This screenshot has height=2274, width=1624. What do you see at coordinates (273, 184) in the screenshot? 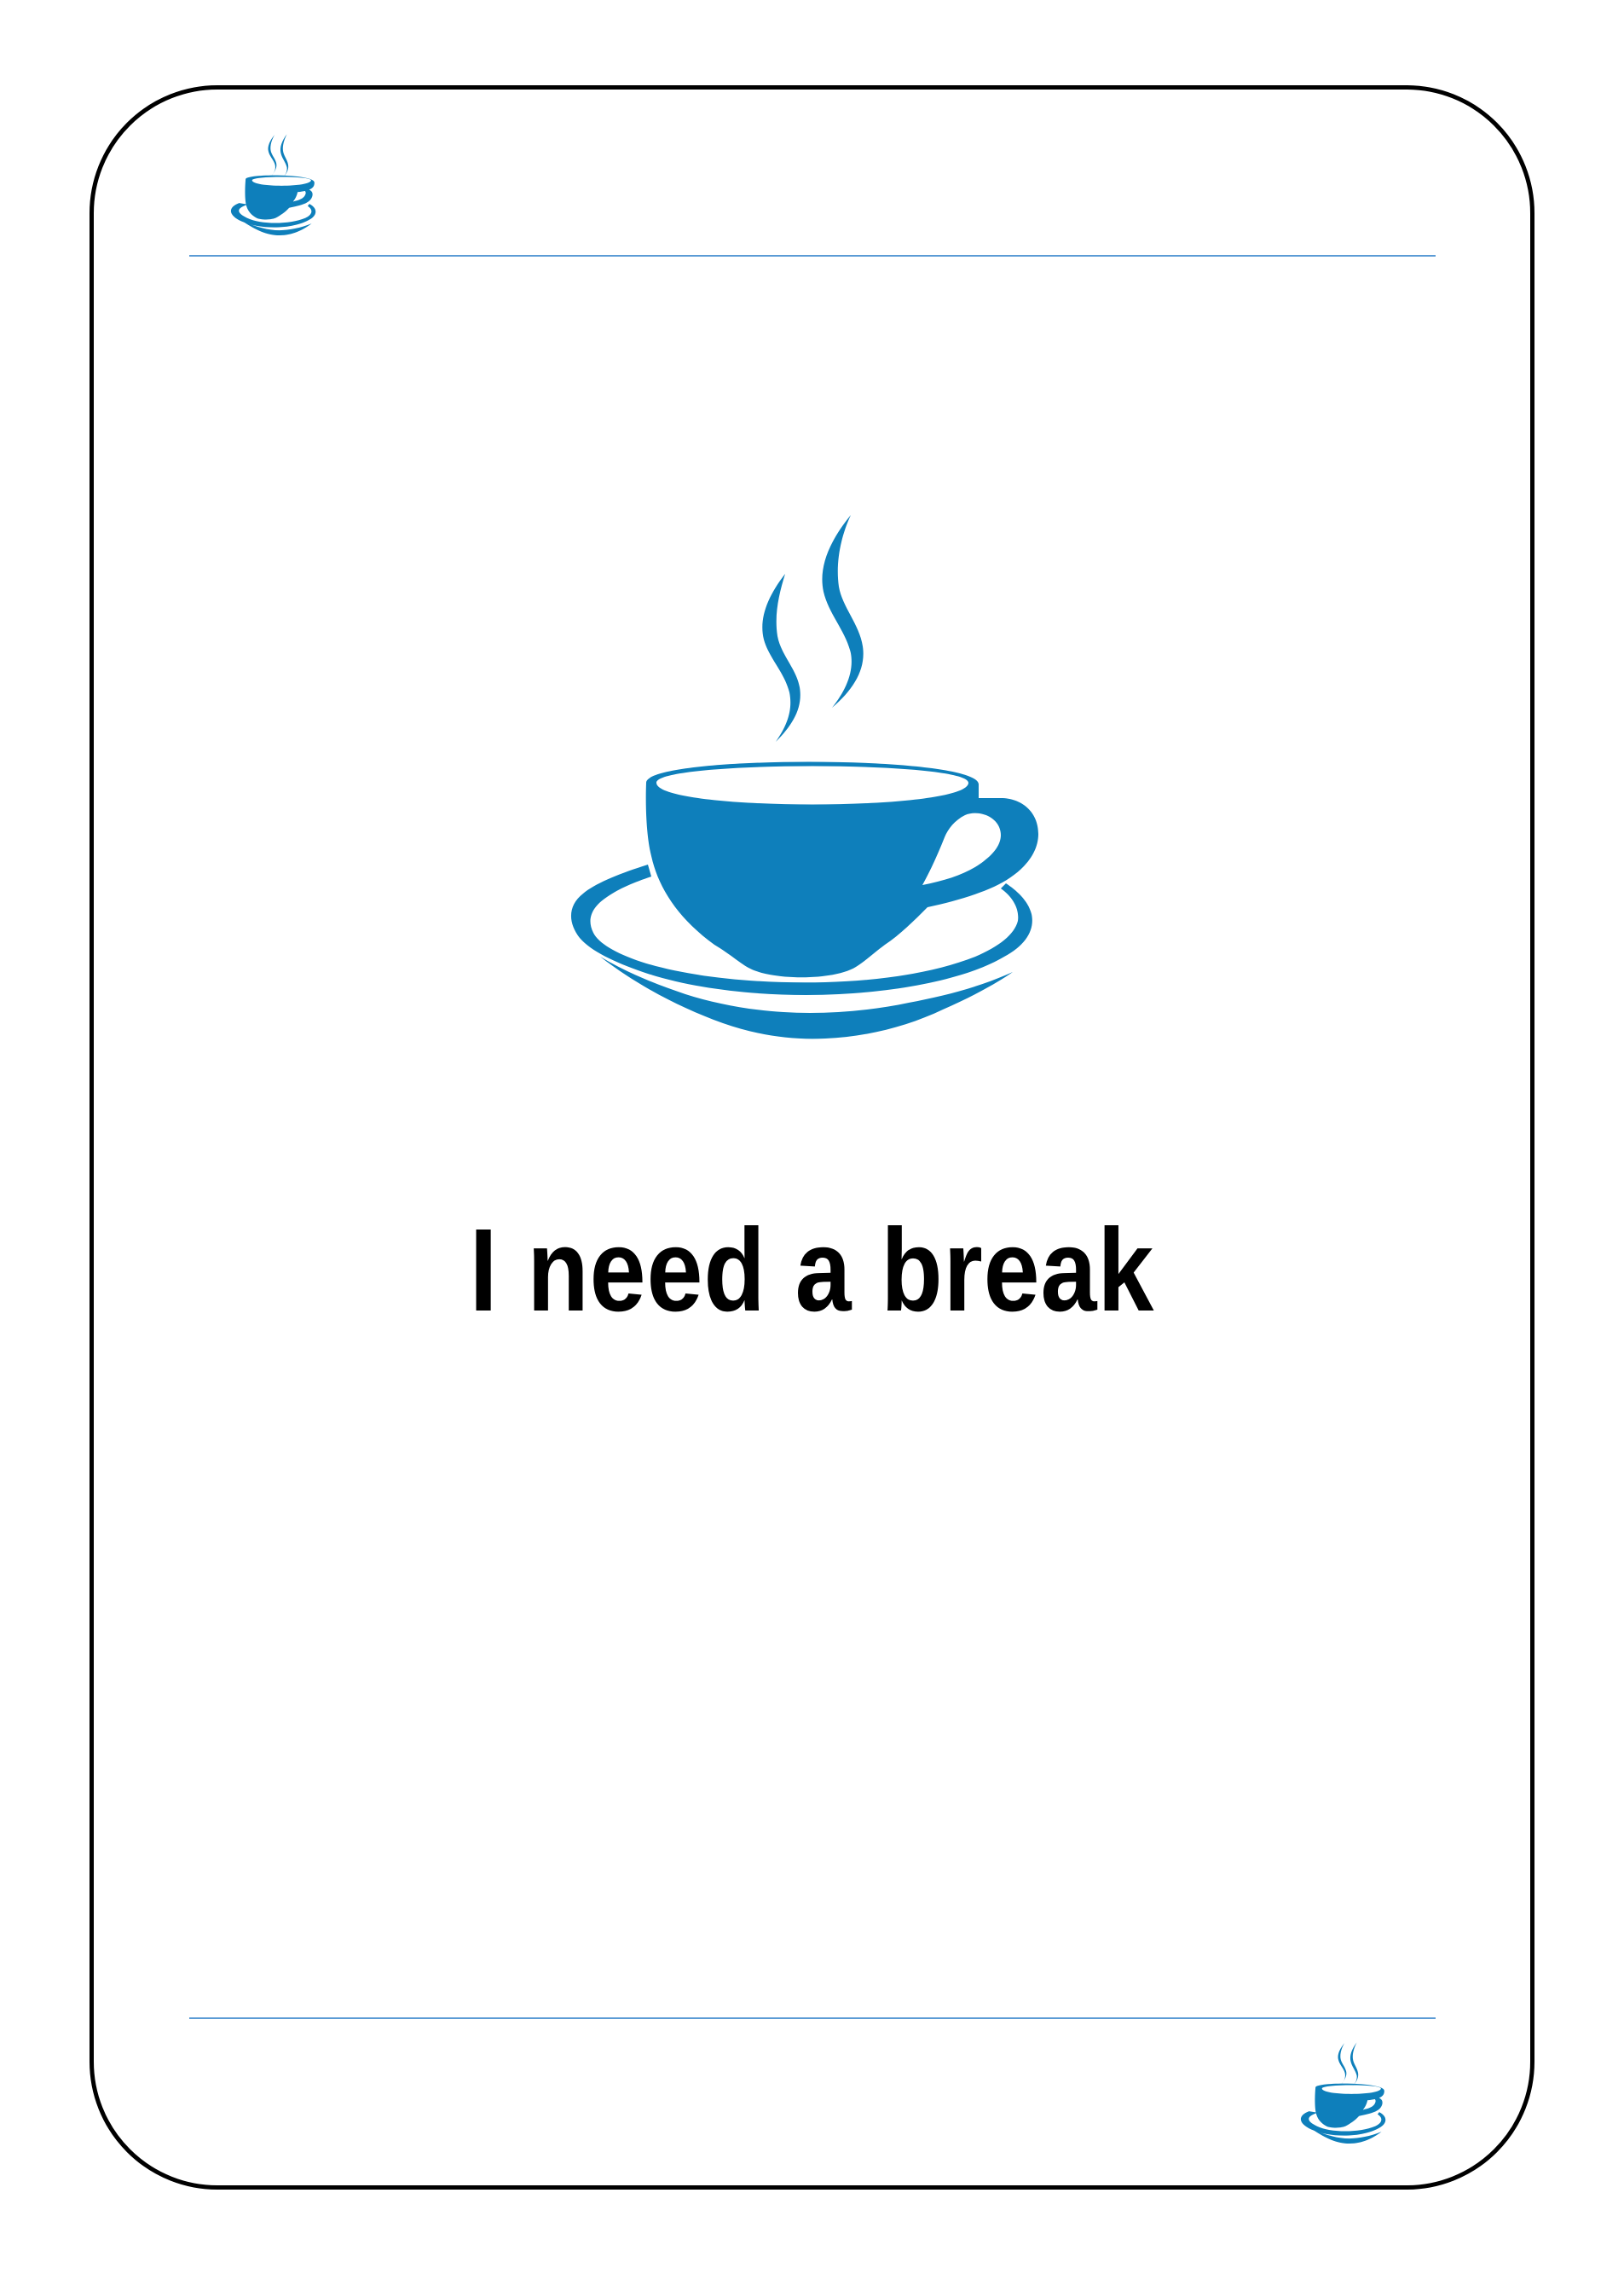
I see `coffee-cup-icon-top-left` at bounding box center [273, 184].